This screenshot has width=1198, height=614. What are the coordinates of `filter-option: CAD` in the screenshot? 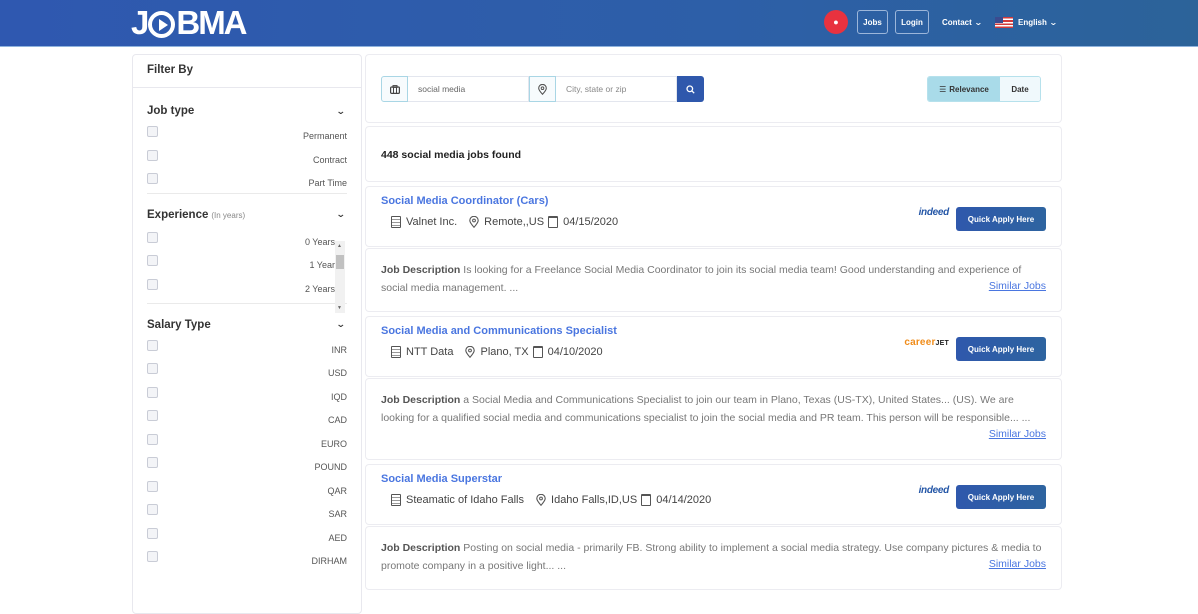 It's located at (247, 422).